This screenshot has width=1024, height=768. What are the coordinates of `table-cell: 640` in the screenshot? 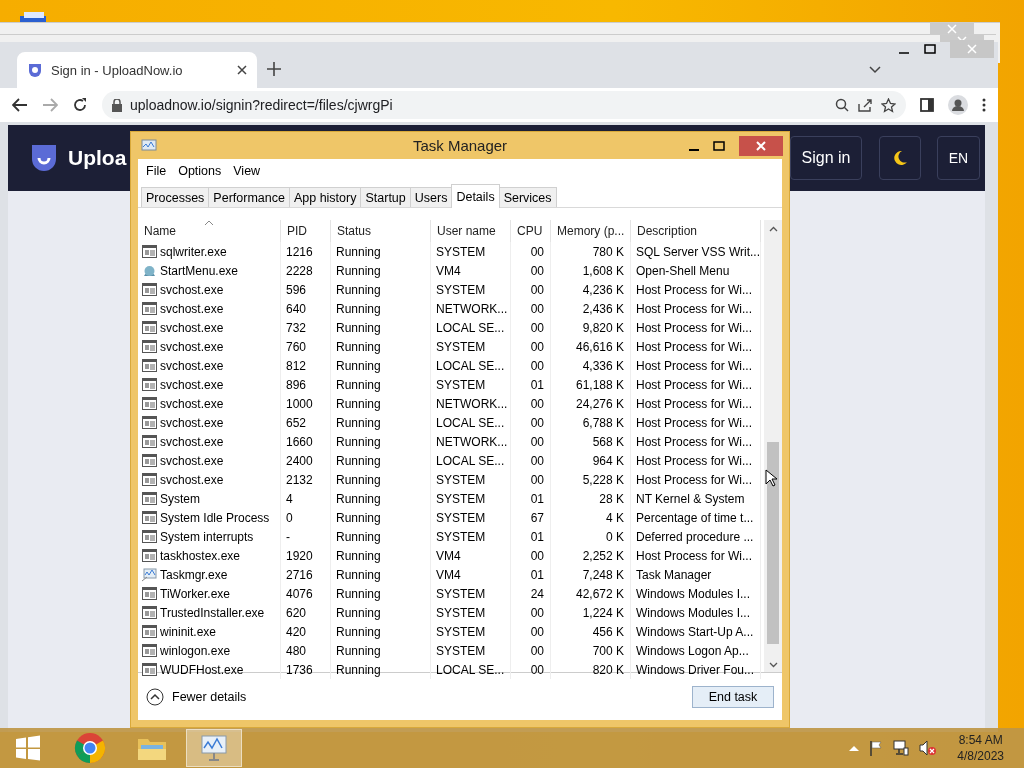 It's located at (306, 308).